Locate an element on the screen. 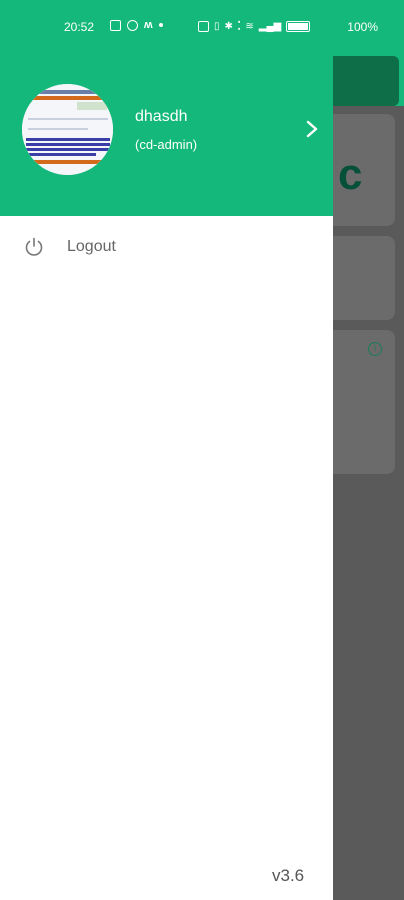  signal-icon: ▂▄▆ is located at coordinates (270, 26).